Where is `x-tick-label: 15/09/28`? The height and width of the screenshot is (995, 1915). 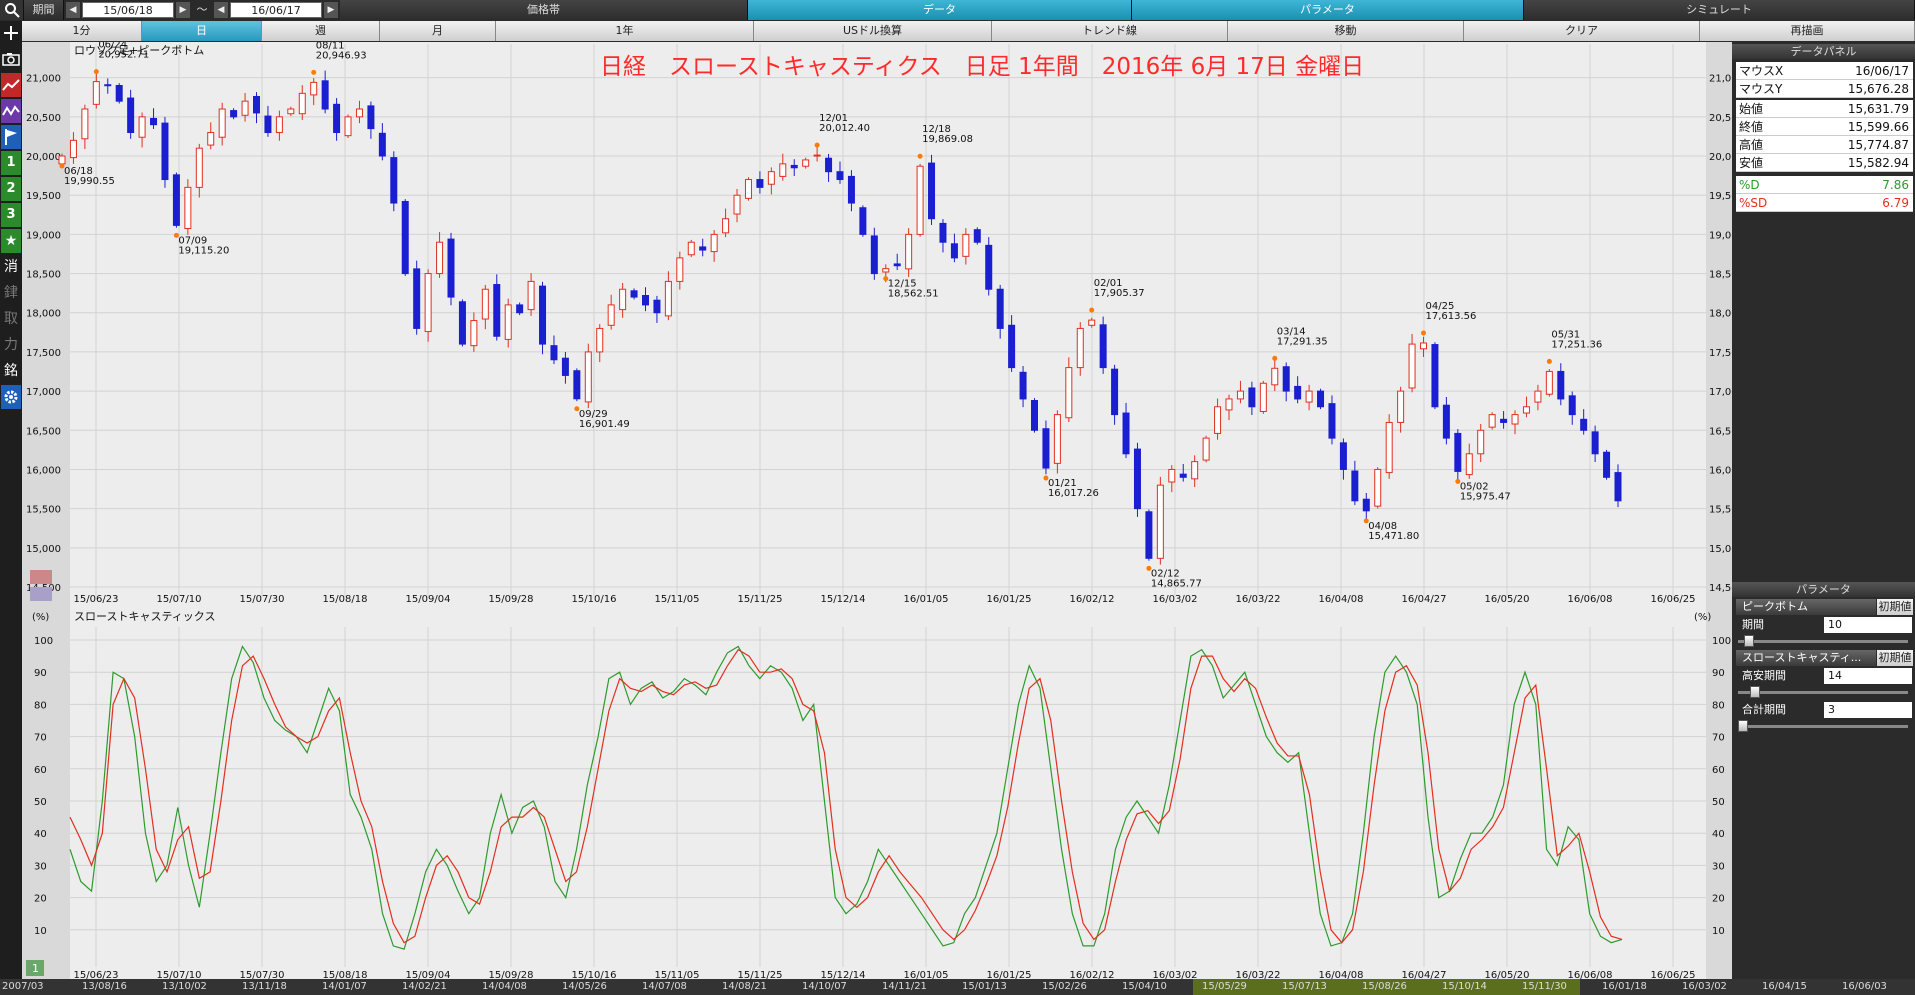
x-tick-label: 15/09/28 is located at coordinates (511, 974).